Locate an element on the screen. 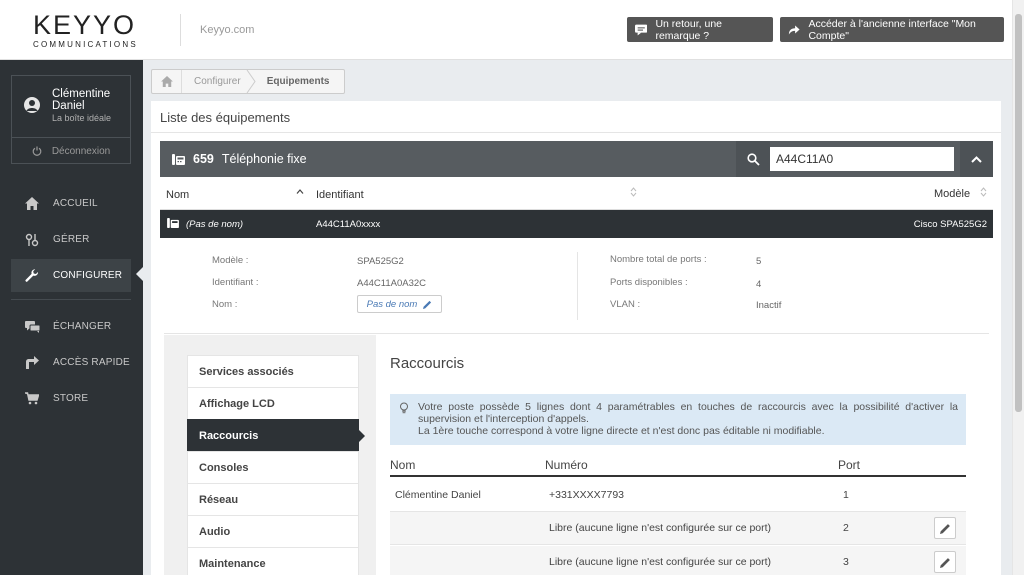  name-edit-field: Pas de nom is located at coordinates (399, 304).